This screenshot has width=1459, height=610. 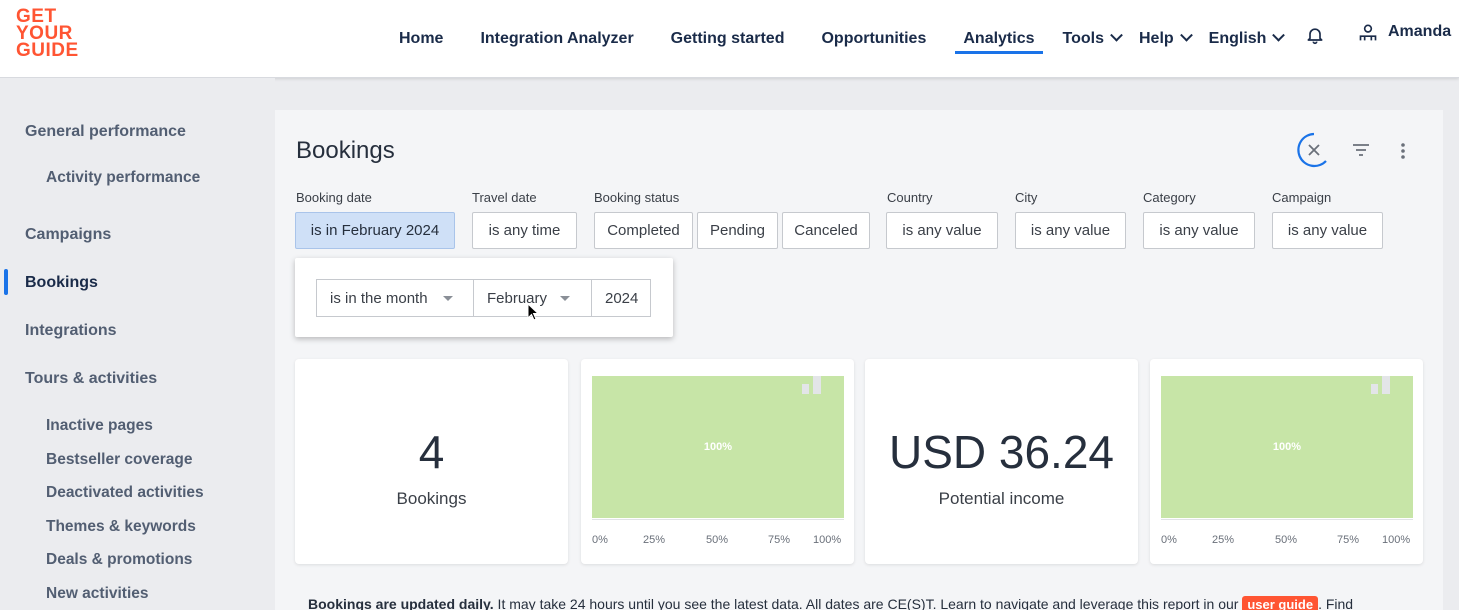 I want to click on potential-income-value: USD 36.24, so click(x=1001, y=452).